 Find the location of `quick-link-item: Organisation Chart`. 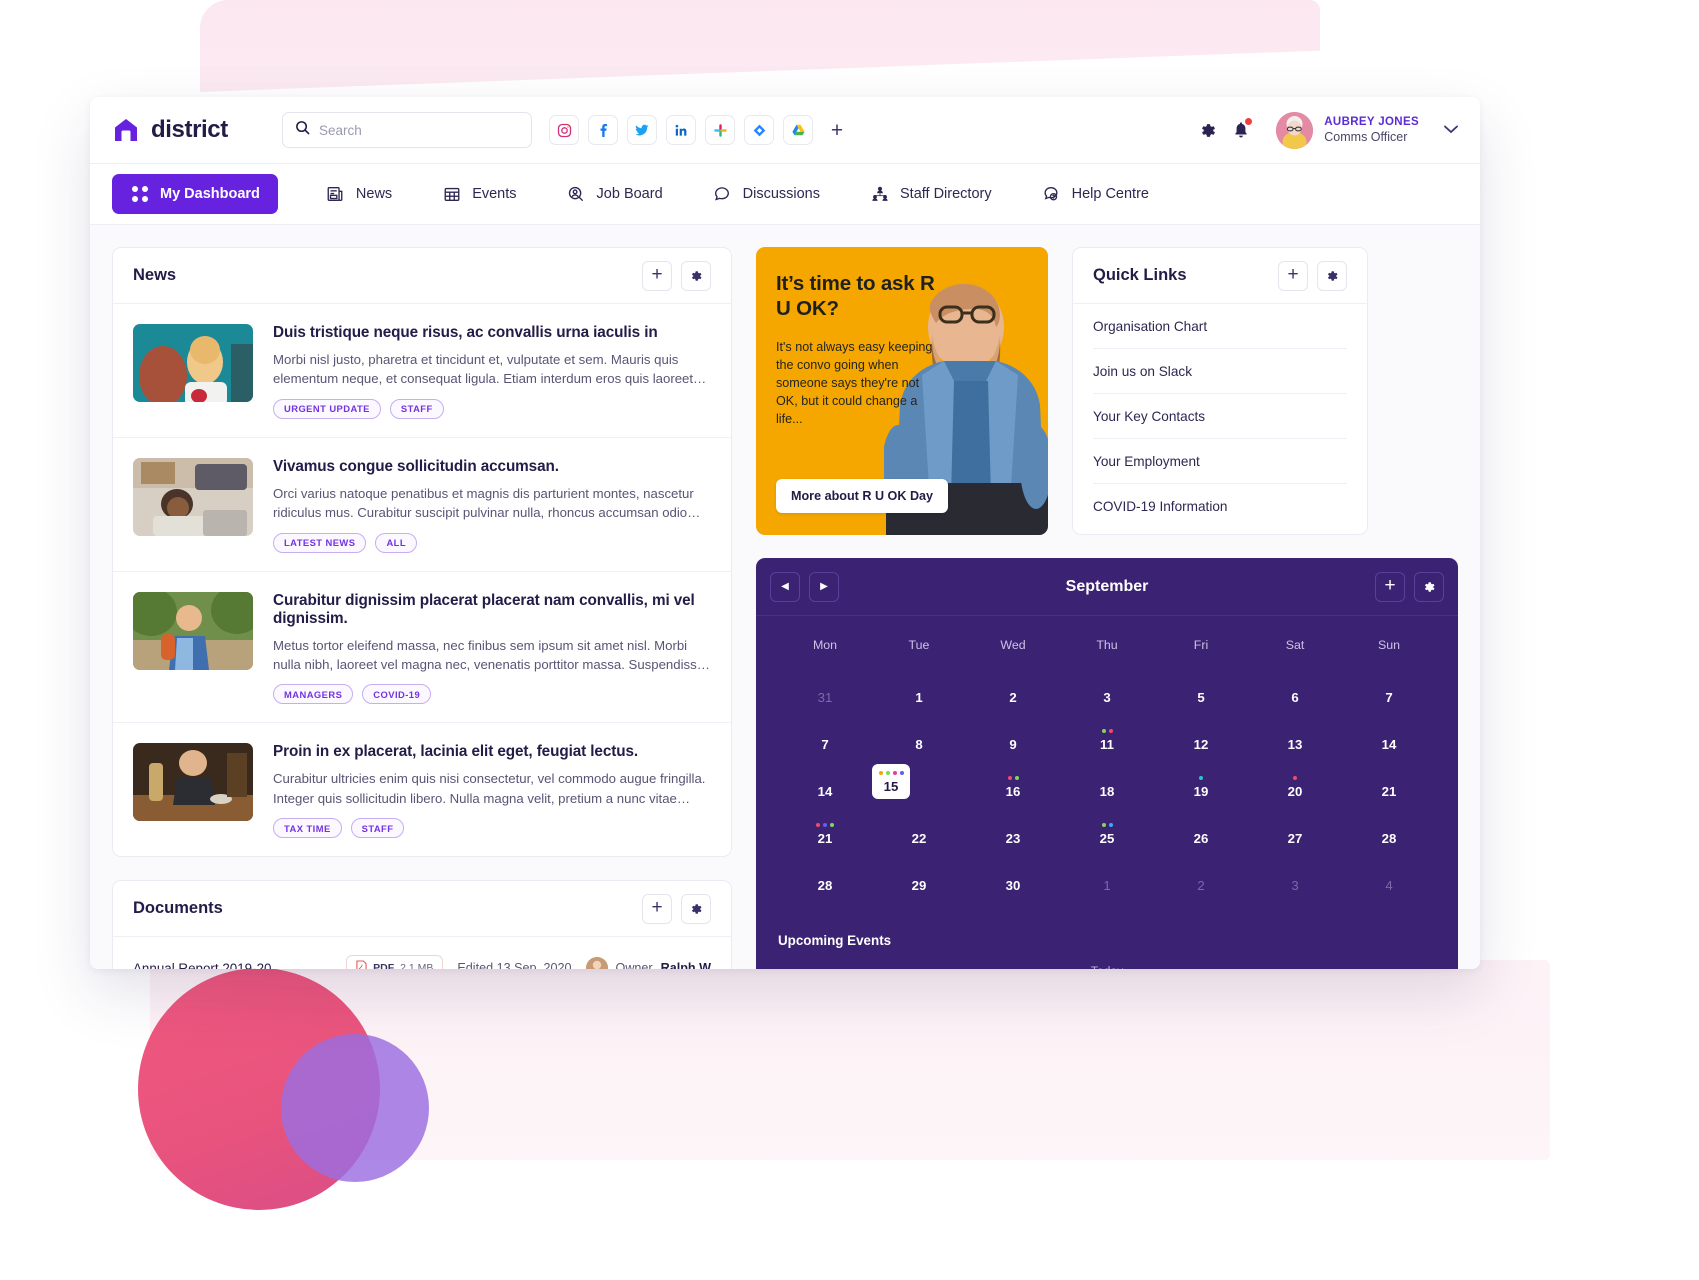

quick-link-item: Organisation Chart is located at coordinates (1220, 326).